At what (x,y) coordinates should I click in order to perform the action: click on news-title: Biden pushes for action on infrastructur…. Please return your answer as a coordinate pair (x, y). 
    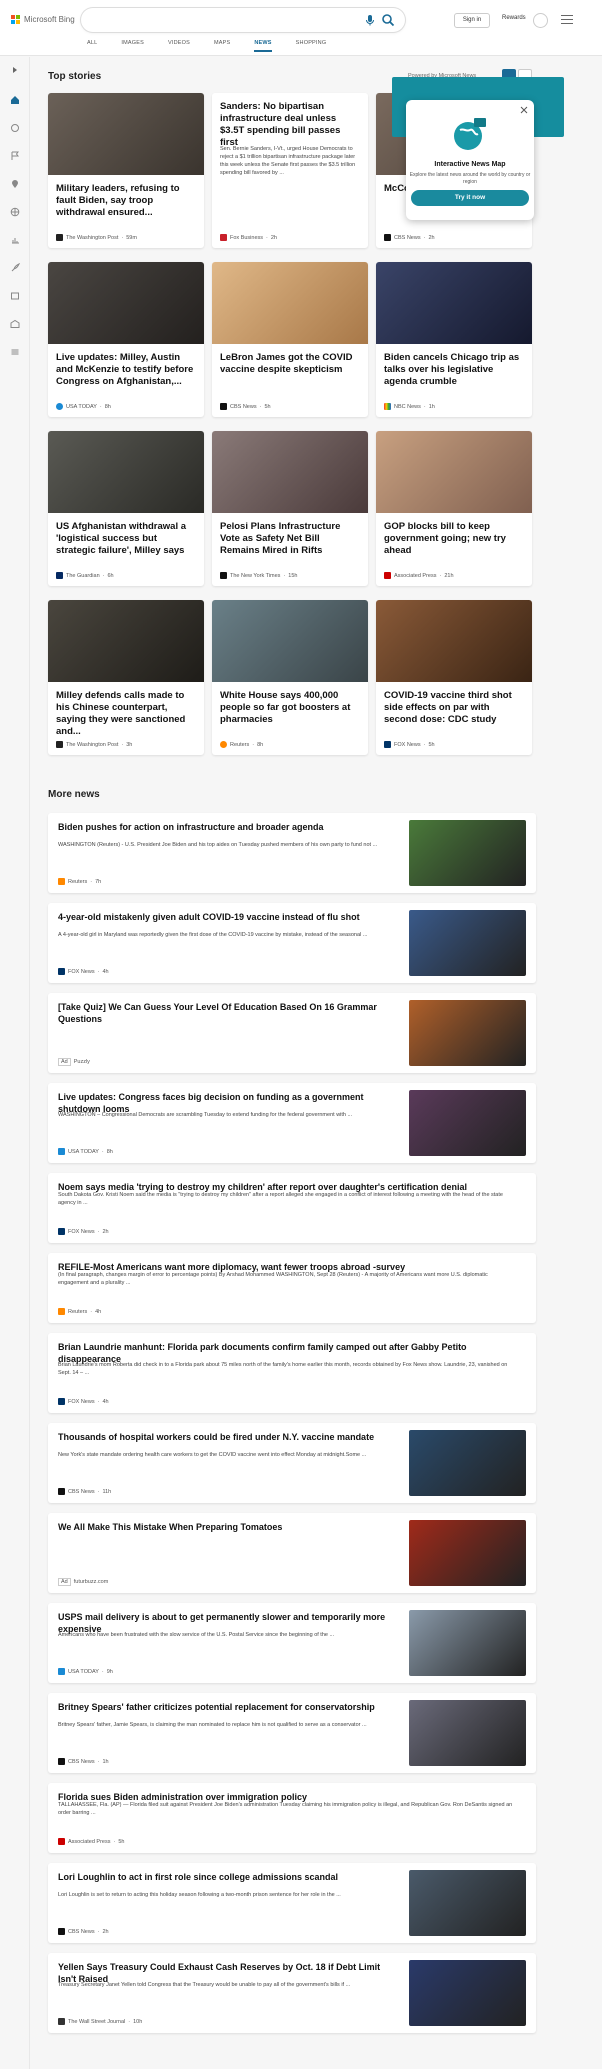
    Looking at the image, I should click on (223, 827).